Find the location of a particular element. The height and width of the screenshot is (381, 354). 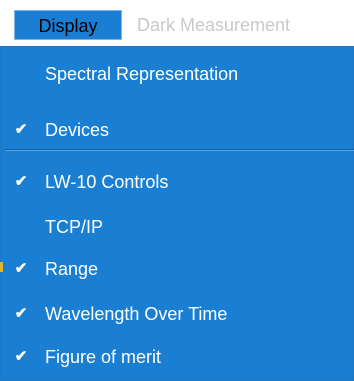

menu-item-label: Range is located at coordinates (72, 269).